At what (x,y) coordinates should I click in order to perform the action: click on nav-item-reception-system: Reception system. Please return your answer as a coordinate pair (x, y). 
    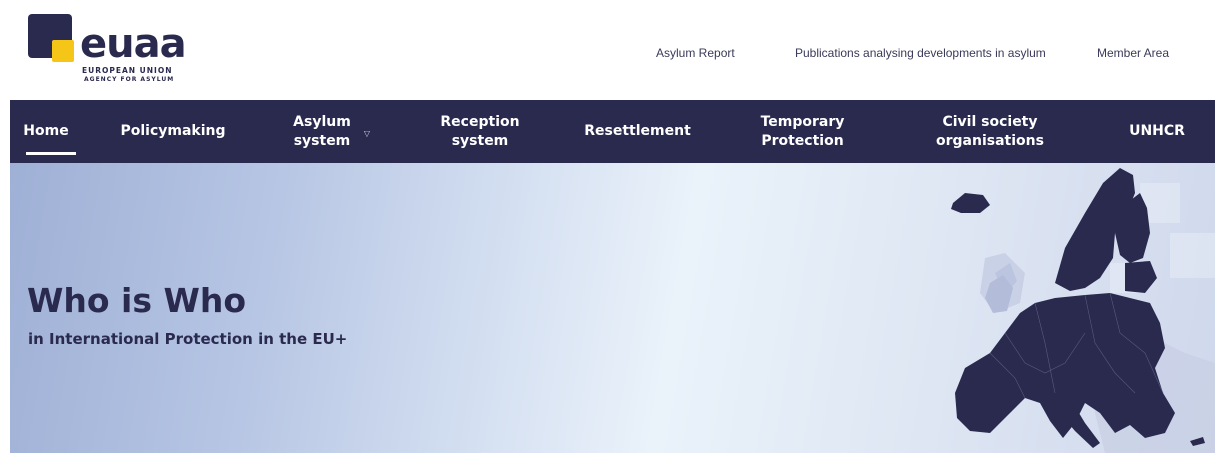
    Looking at the image, I should click on (480, 131).